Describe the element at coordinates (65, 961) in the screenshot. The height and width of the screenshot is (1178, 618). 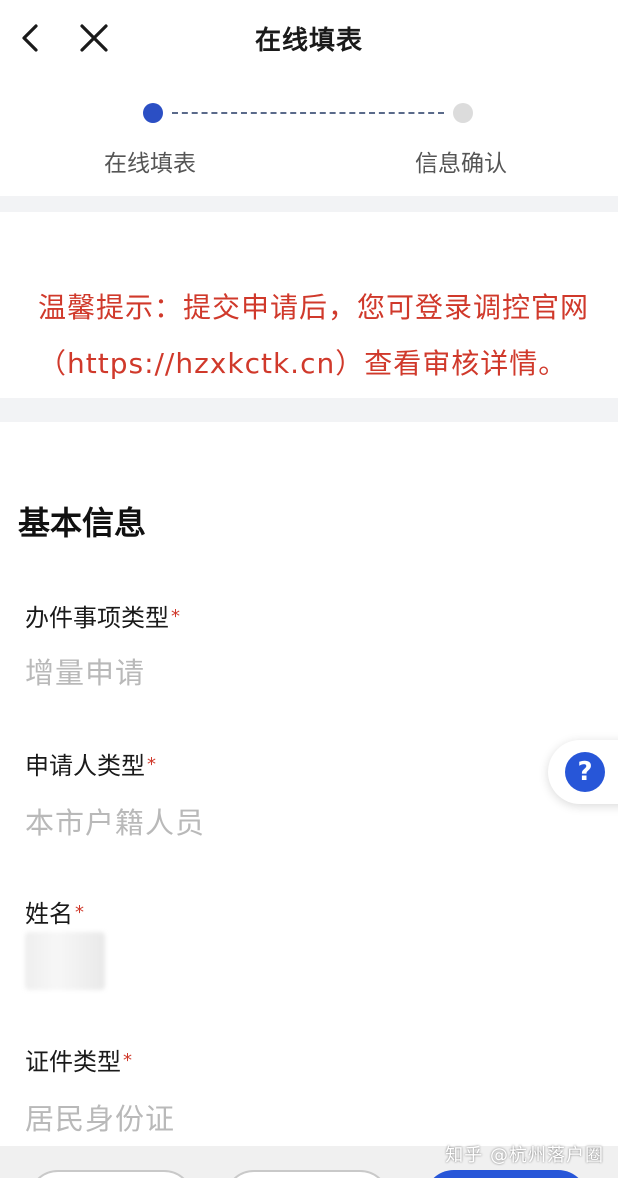
I see `name-input-redacted` at that location.